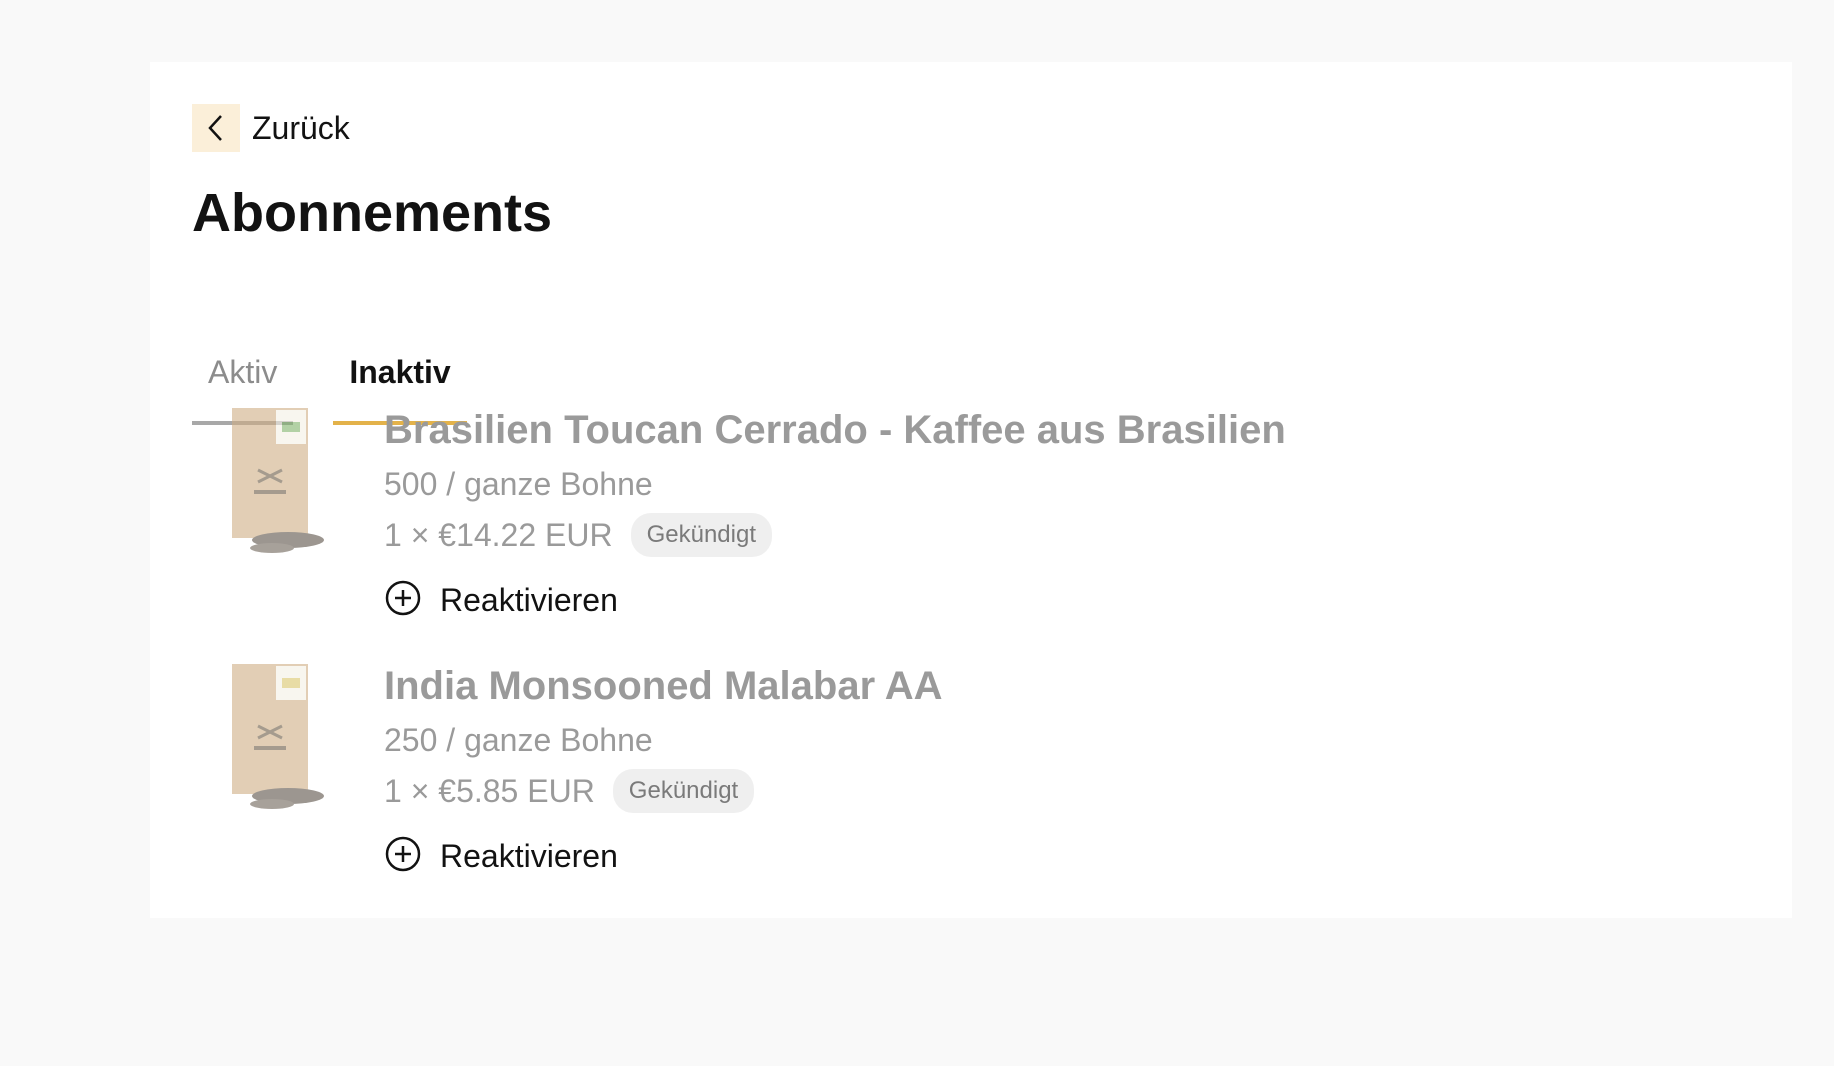  Describe the element at coordinates (301, 127) in the screenshot. I see `back-label: Zurück` at that location.